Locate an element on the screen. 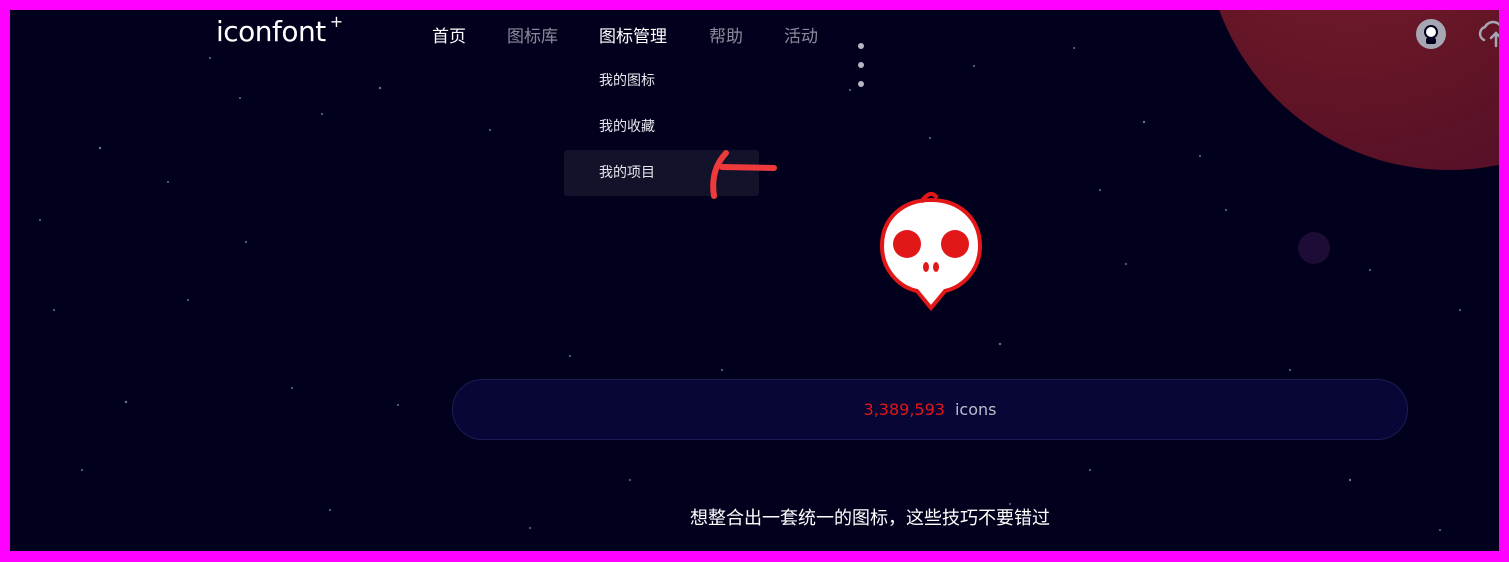 This screenshot has width=1509, height=562. nav-item-icon-management: 图标管理 is located at coordinates (633, 34).